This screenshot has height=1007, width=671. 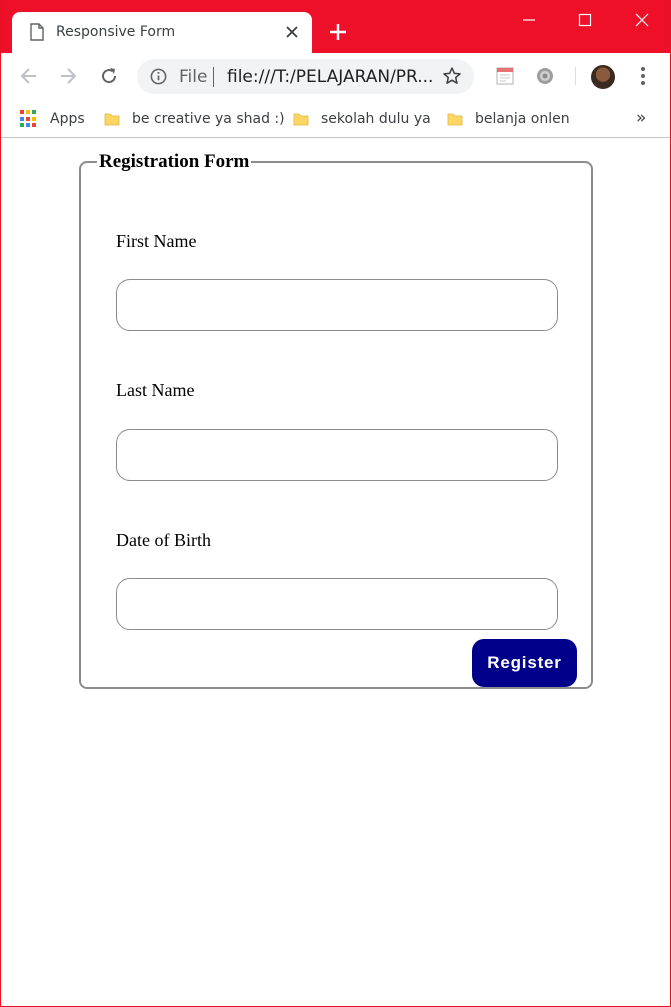 I want to click on minimize-icon, so click(x=529, y=20).